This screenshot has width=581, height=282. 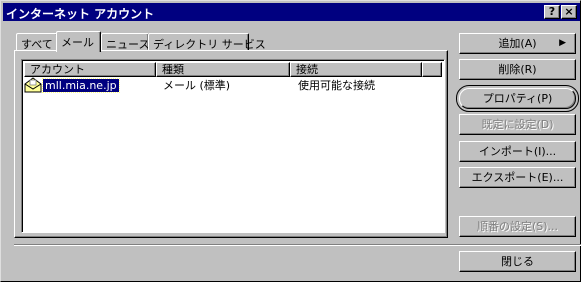 What do you see at coordinates (291, 12) in the screenshot?
I see `title-bar: インターネット アカウント ? ×` at bounding box center [291, 12].